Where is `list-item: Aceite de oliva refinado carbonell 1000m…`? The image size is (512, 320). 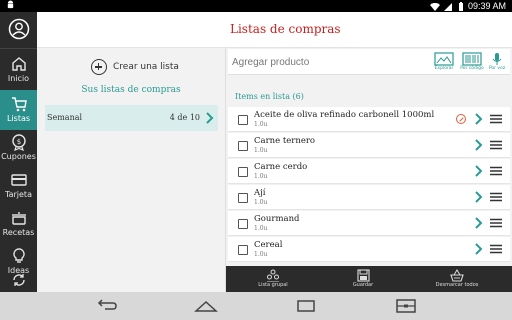
list-item: Aceite de oliva refinado carbonell 1000m… is located at coordinates (369, 119).